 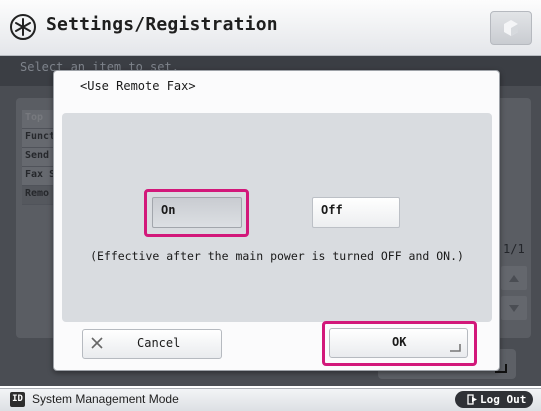 What do you see at coordinates (138, 86) in the screenshot?
I see `dialog-title: <Use Remote Fax>` at bounding box center [138, 86].